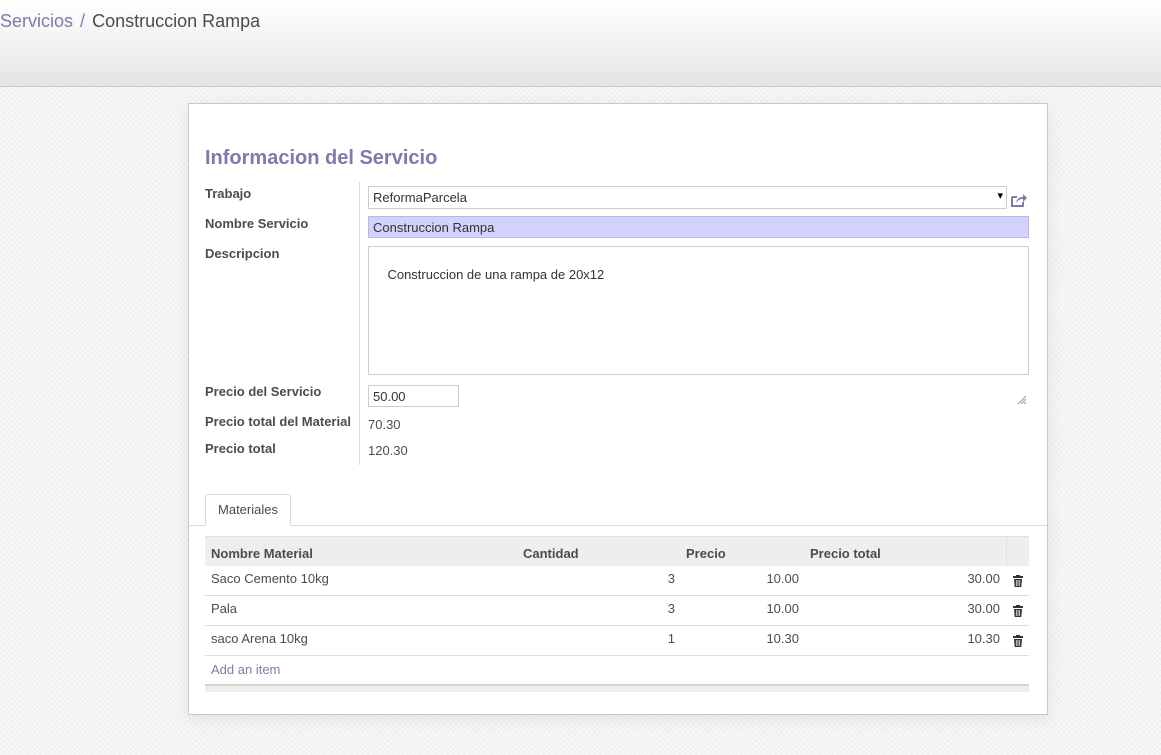  I want to click on breadcrumb: Servicios / Construccion Rampa, so click(130, 21).